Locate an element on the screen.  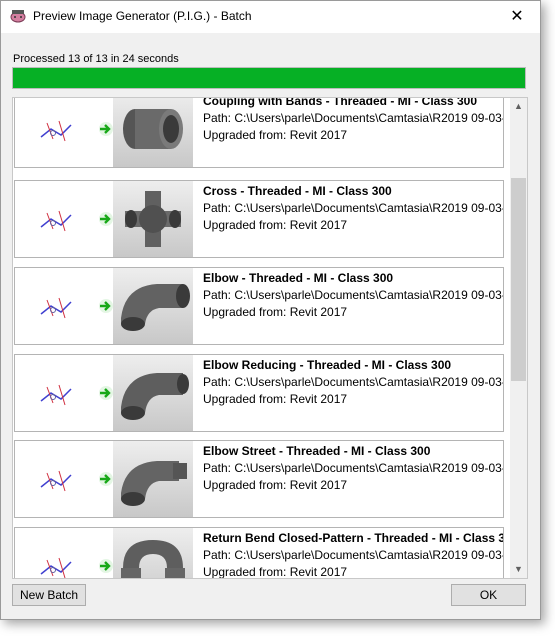
pig-app-icon is located at coordinates (18, 16).